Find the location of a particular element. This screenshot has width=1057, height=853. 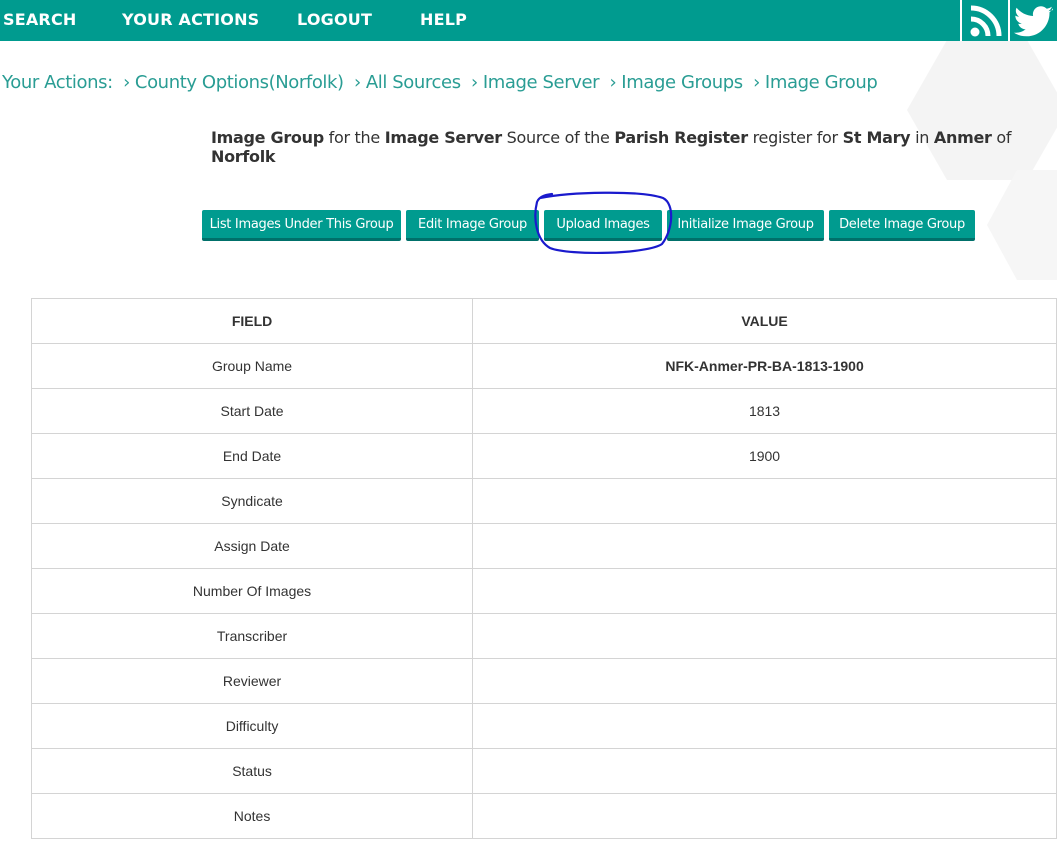

edit-image-group-button: Edit Image Group is located at coordinates (472, 225).